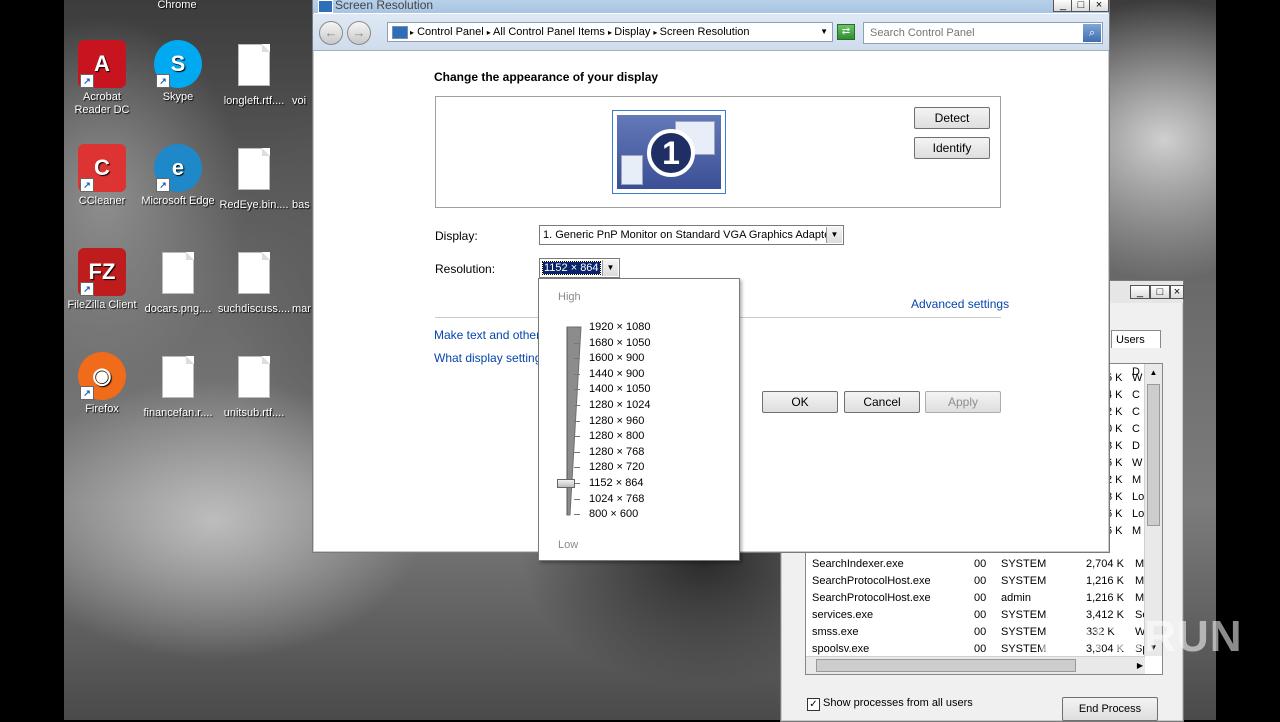 This screenshot has height=722, width=1280. I want to click on process-name: smss.exe, so click(835, 632).